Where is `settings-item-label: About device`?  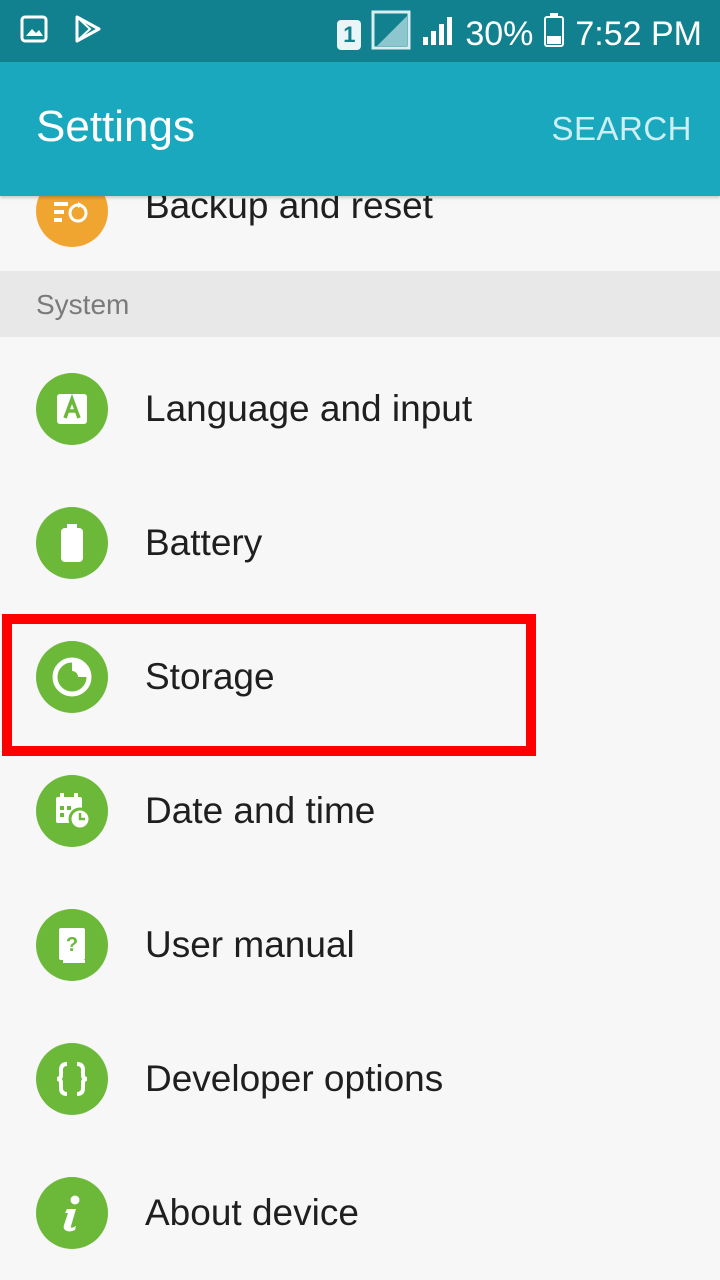
settings-item-label: About device is located at coordinates (252, 1212).